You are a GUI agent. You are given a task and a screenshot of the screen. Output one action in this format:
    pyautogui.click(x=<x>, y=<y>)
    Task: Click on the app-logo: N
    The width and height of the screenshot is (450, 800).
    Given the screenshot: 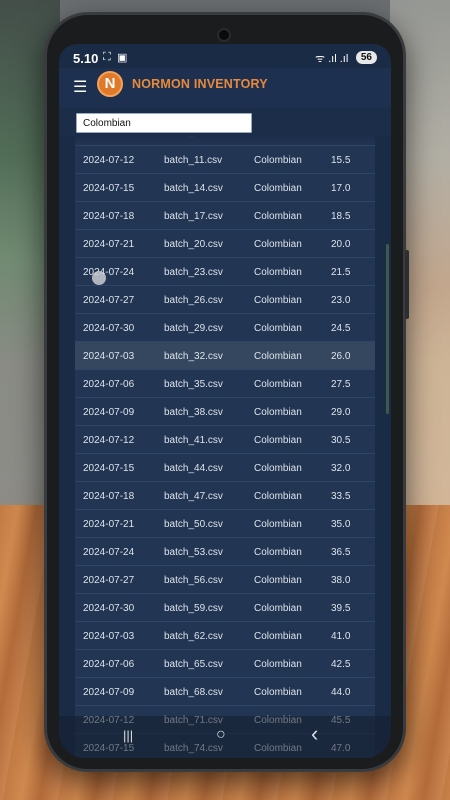 What is the action you would take?
    pyautogui.click(x=110, y=84)
    